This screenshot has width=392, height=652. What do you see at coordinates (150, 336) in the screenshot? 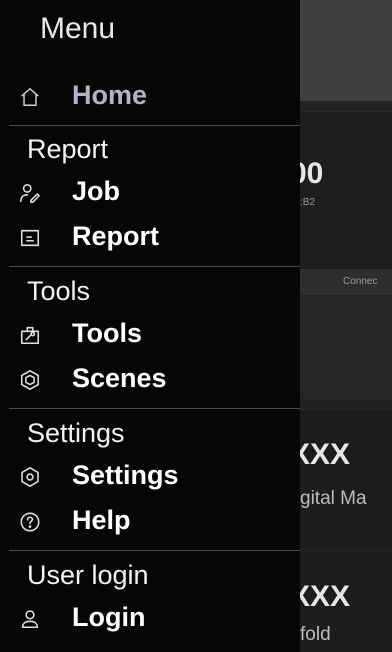
I see `menu-item-tools: Tools` at bounding box center [150, 336].